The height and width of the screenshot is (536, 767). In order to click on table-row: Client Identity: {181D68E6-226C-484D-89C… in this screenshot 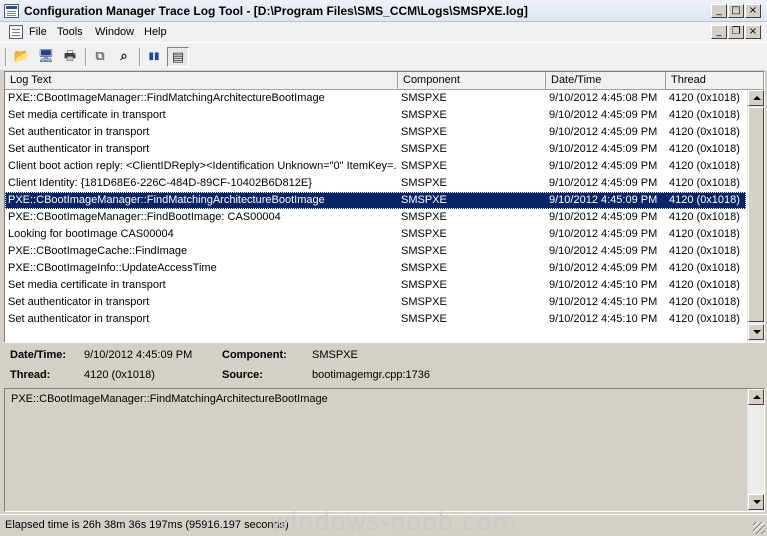, I will do `click(375, 183)`.